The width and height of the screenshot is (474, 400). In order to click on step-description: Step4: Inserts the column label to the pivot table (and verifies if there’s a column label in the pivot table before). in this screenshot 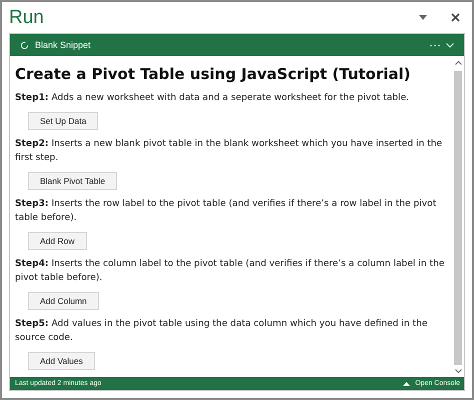, I will do `click(230, 271)`.